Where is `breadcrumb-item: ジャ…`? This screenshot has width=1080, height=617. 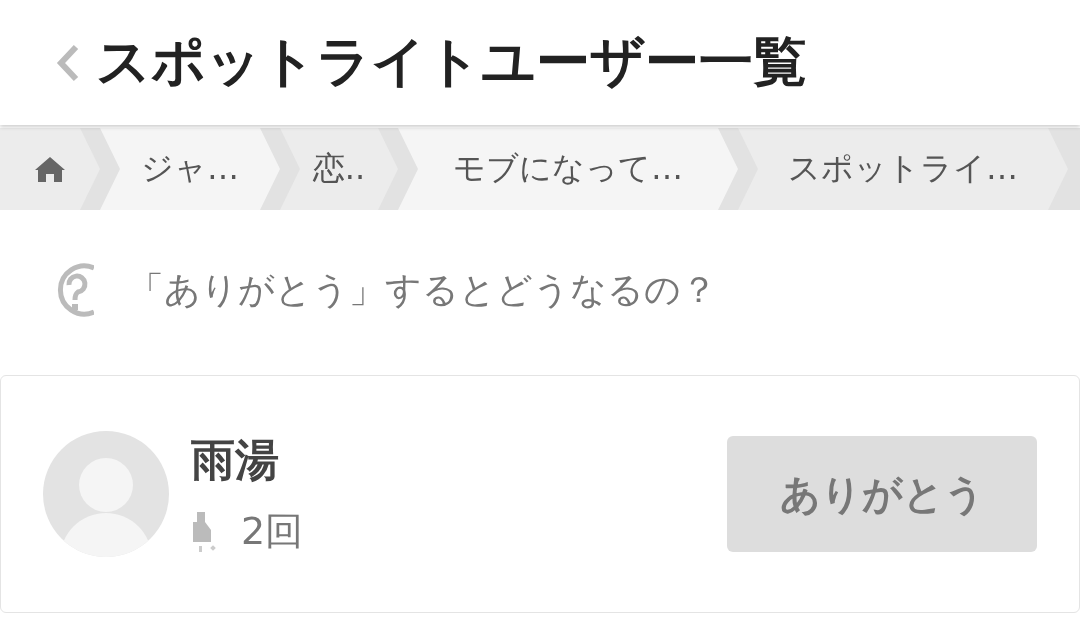
breadcrumb-item: ジャ… is located at coordinates (190, 169).